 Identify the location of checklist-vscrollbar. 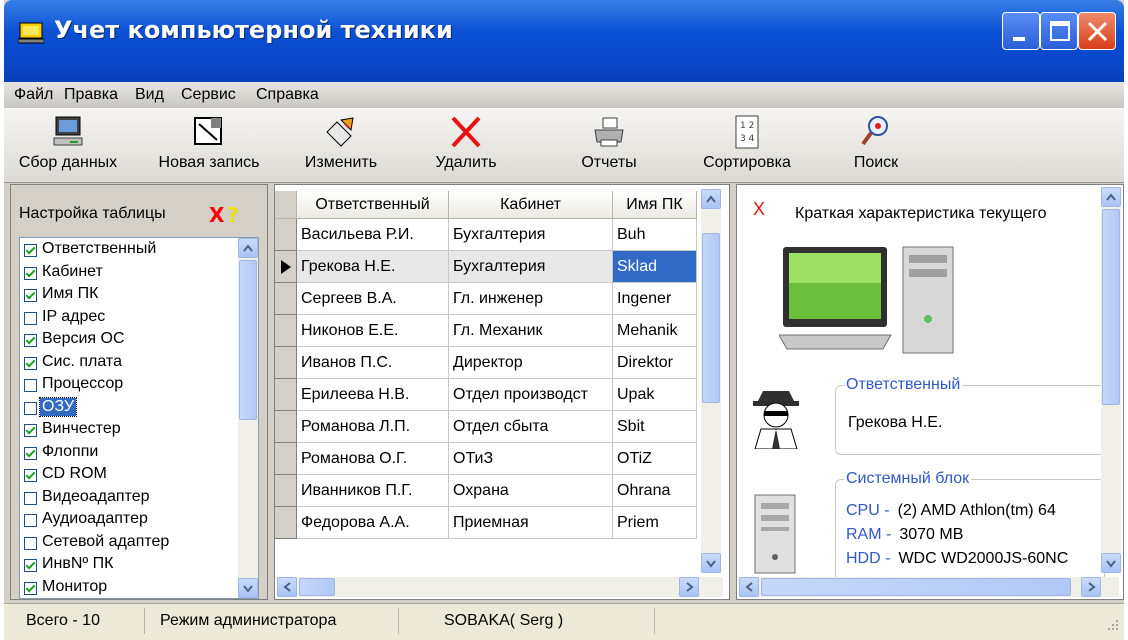
(248, 418).